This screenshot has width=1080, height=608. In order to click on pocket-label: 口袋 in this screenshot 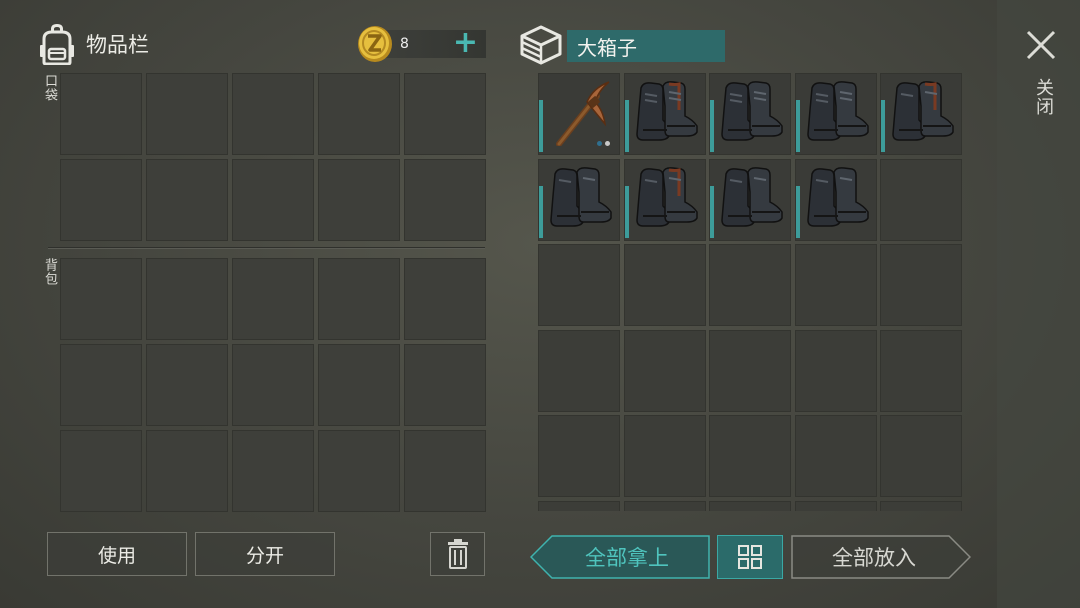, I will do `click(49, 88)`.